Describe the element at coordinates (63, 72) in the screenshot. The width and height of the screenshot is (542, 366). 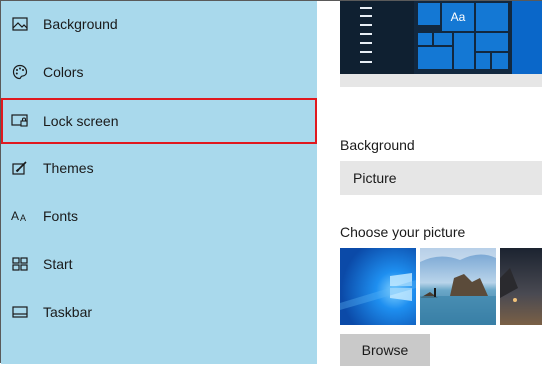
I see `sidebar-item-label: Colors` at that location.